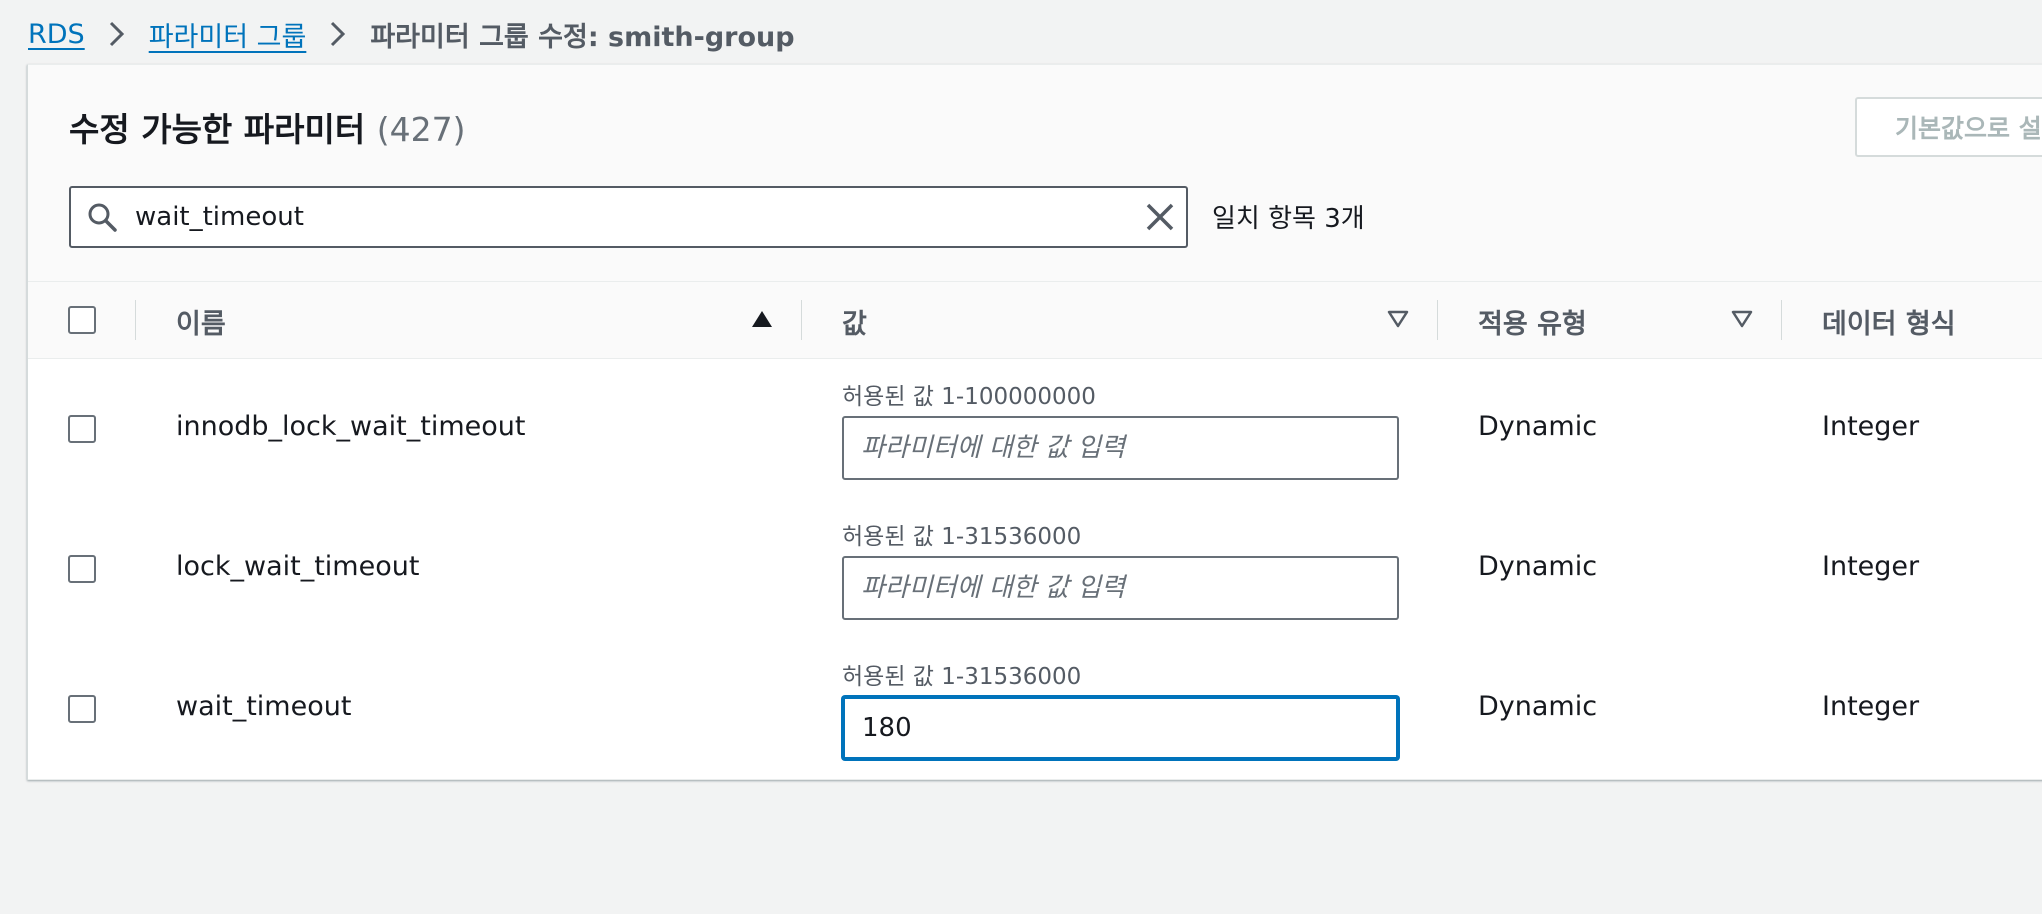  What do you see at coordinates (1288, 219) in the screenshot?
I see `match-count: 일치 항목 3개` at bounding box center [1288, 219].